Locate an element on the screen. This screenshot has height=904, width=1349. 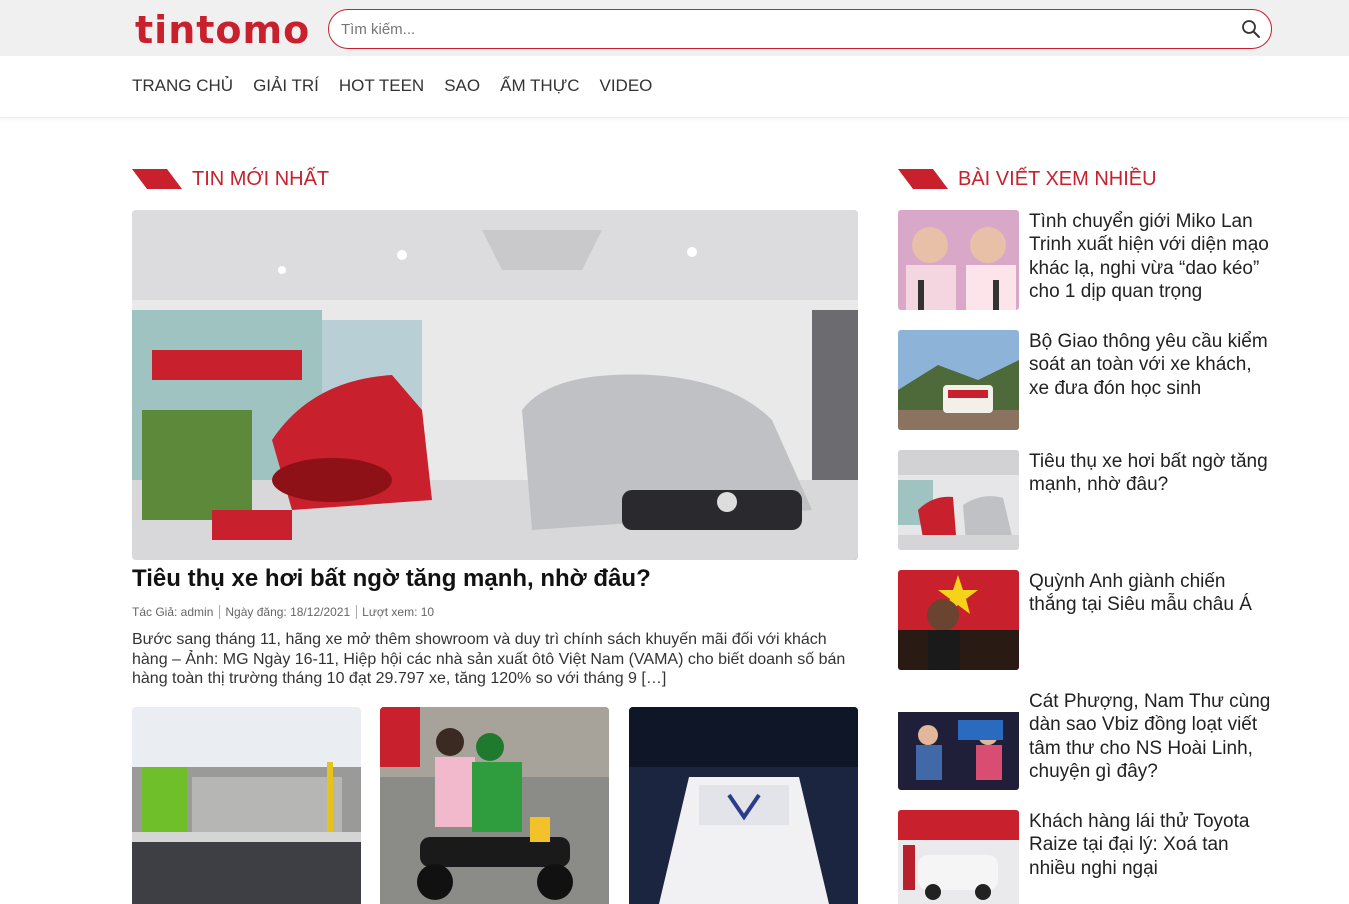
popular-heading: BÀI VIẾT XEM NHIỀU is located at coordinates (1027, 179).